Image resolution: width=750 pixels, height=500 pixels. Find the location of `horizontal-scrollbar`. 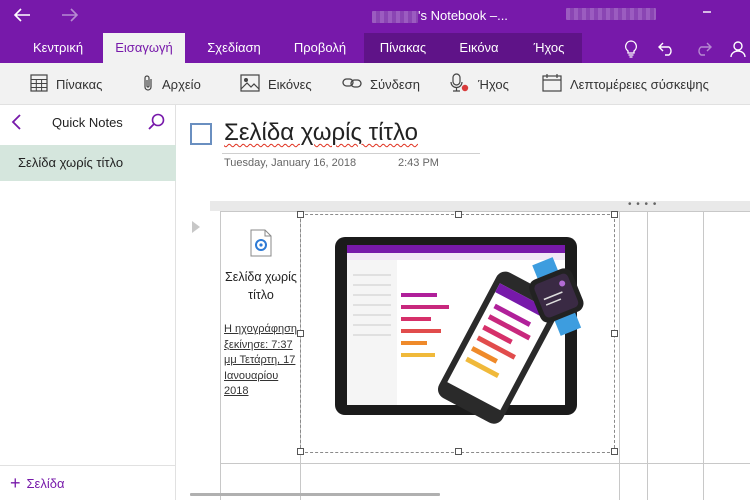

horizontal-scrollbar is located at coordinates (315, 494).